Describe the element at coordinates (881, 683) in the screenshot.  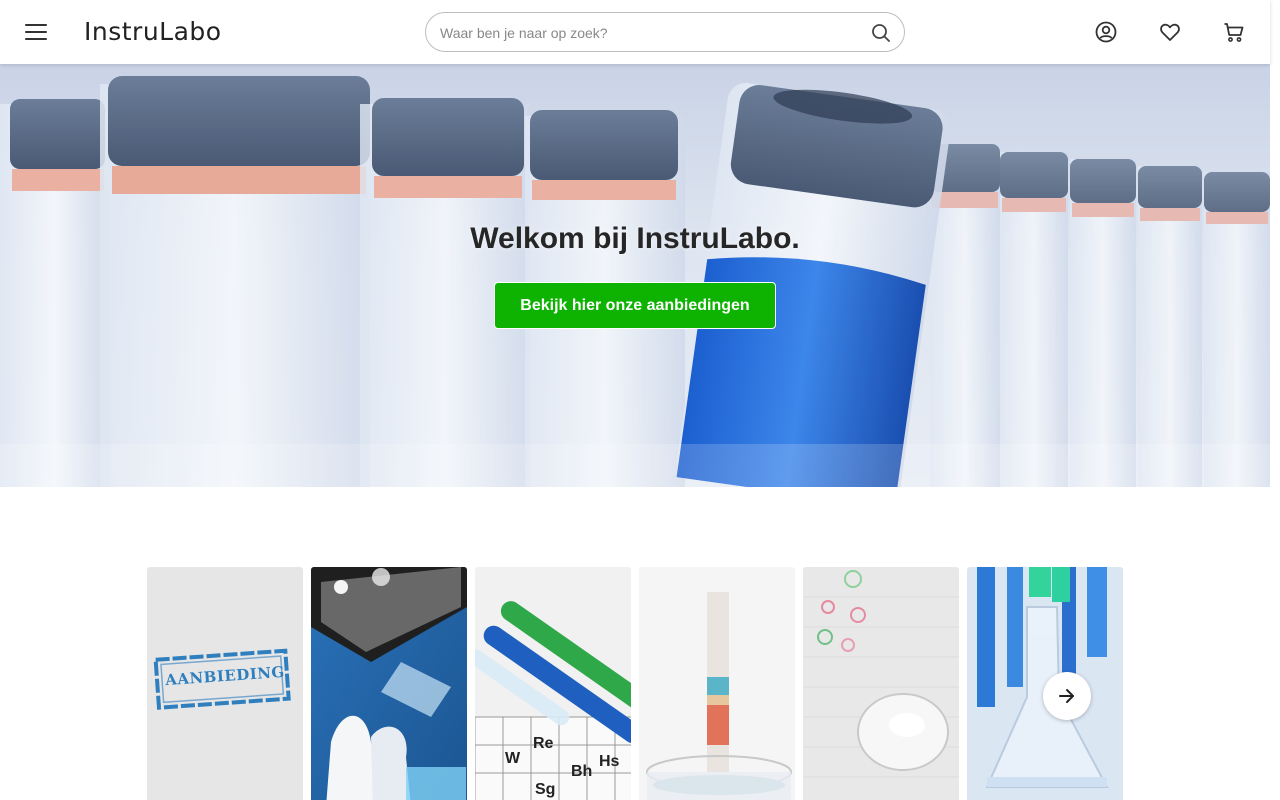
I see `carousel-tile-petri-dishes` at that location.